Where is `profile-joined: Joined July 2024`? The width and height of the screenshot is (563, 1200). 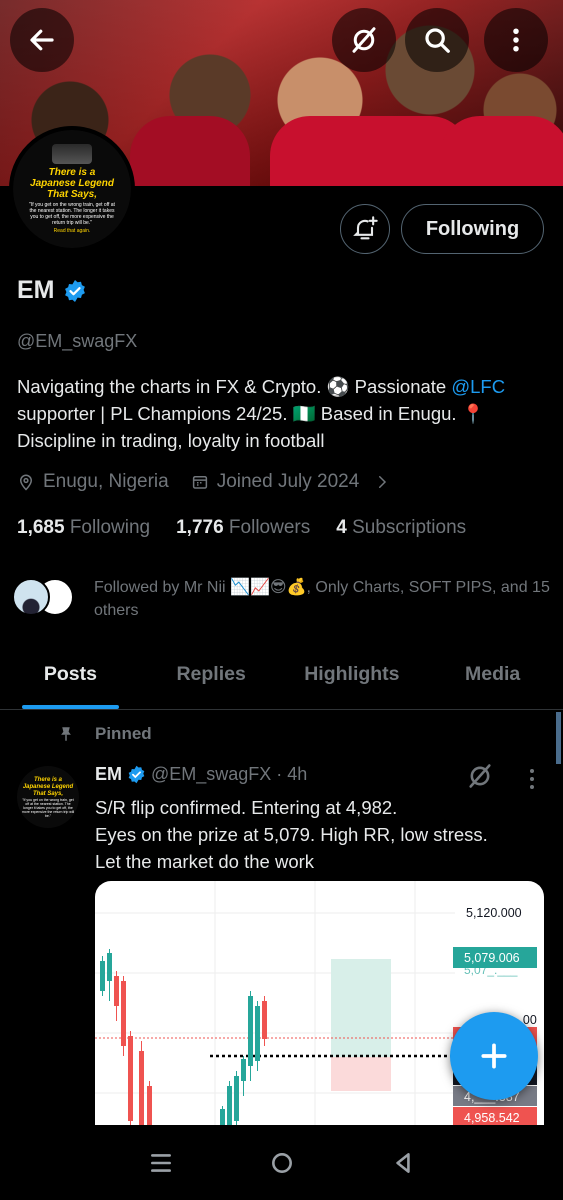 profile-joined: Joined July 2024 is located at coordinates (288, 481).